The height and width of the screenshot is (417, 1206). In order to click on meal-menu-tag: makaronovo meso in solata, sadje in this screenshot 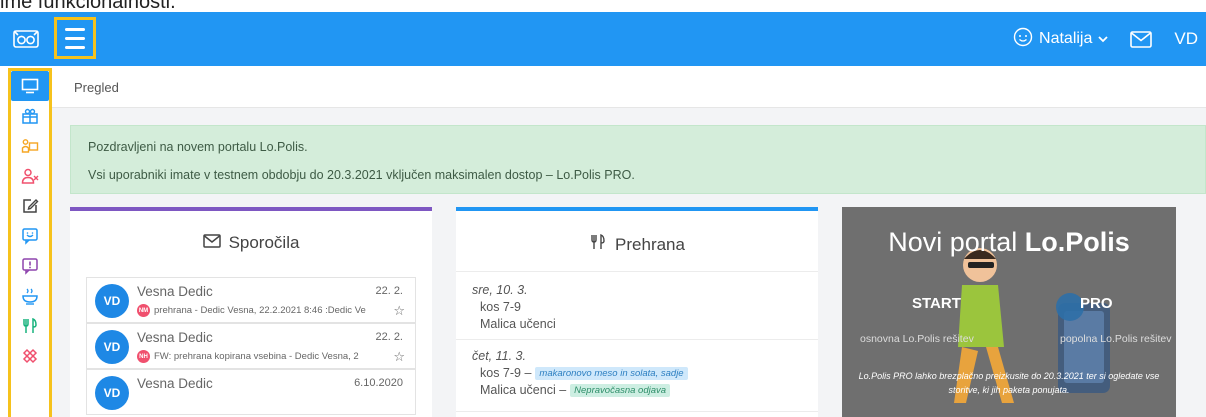, I will do `click(611, 373)`.